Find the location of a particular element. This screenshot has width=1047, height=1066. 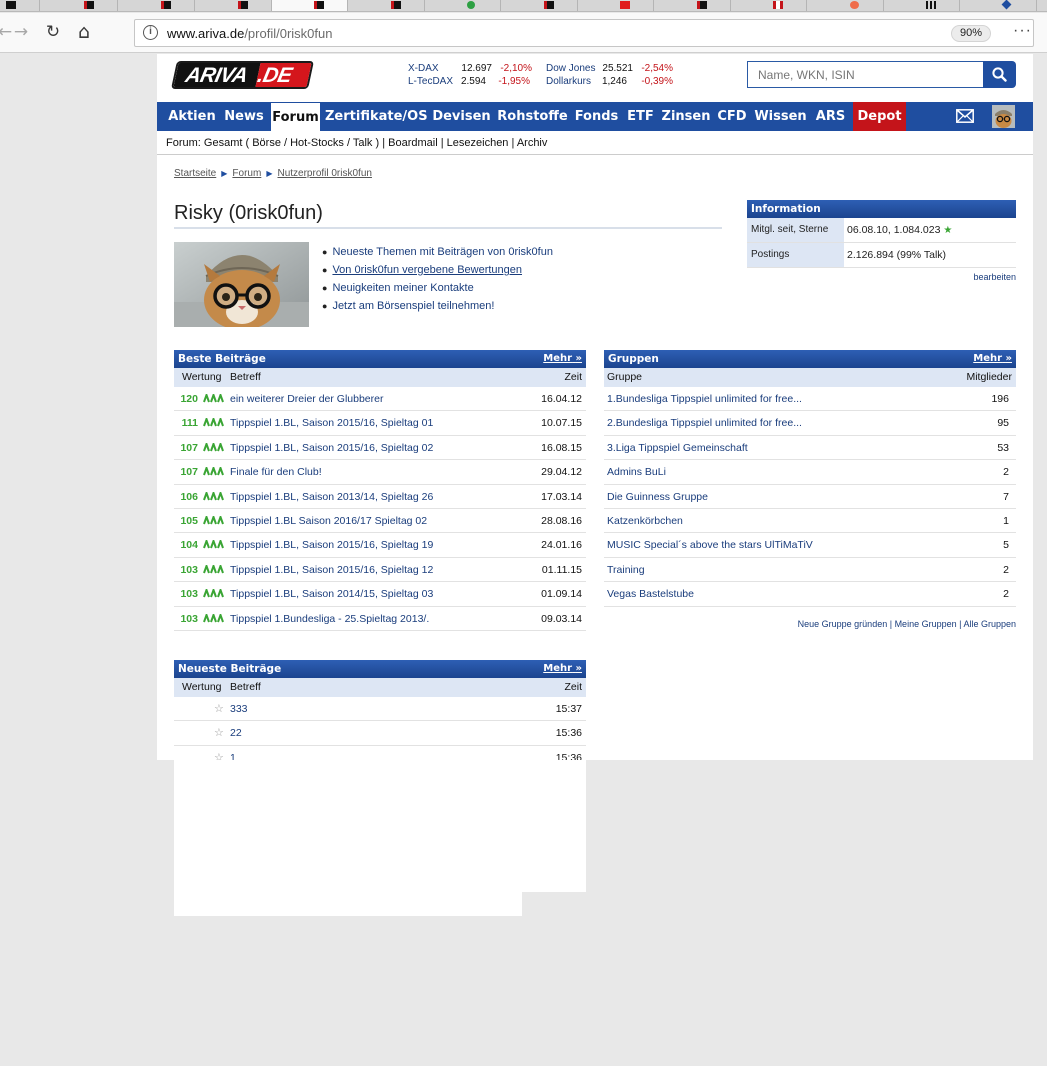

nav-item-aktien: Aktien is located at coordinates (192, 116).